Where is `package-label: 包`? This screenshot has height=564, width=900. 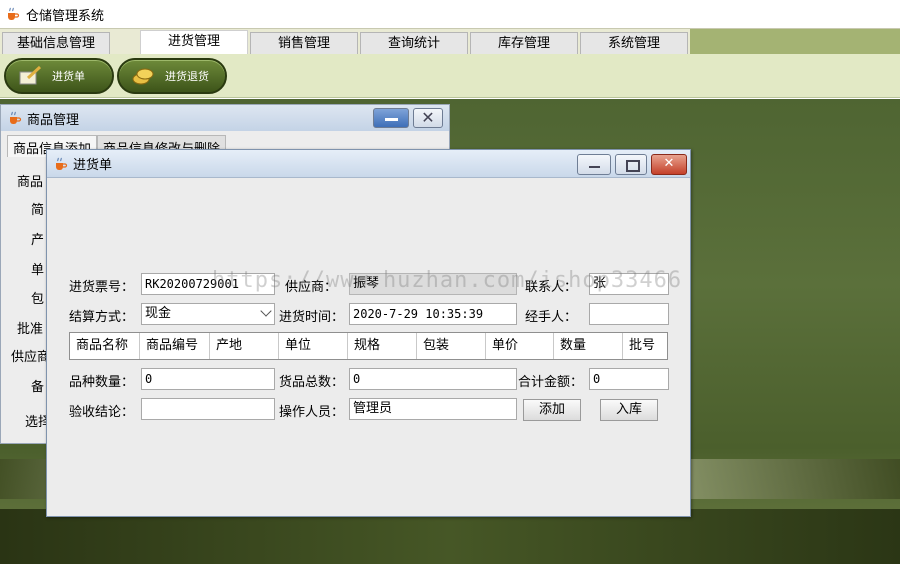
package-label: 包 is located at coordinates (38, 299).